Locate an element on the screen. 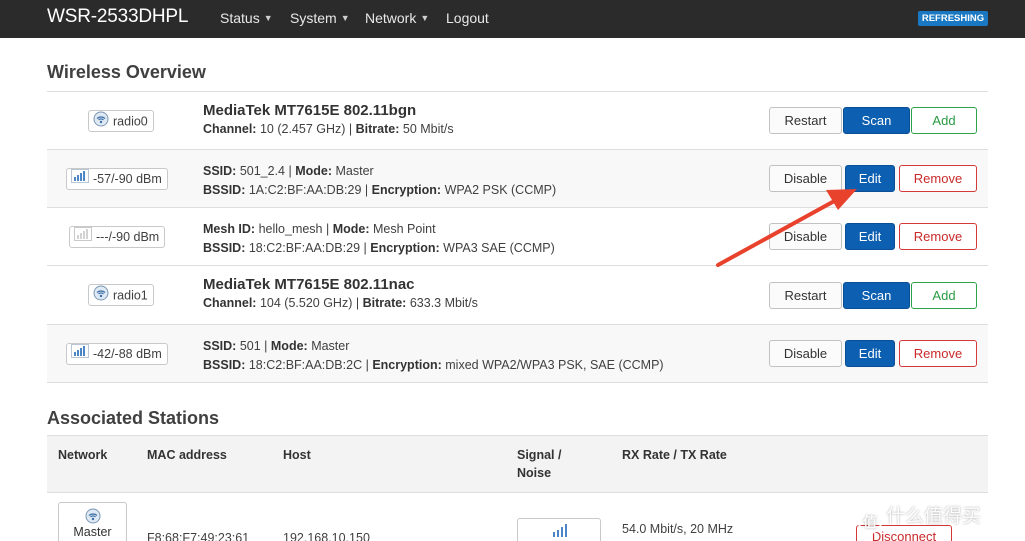 The width and height of the screenshot is (1025, 541). nav-system-label: System is located at coordinates (313, 18).